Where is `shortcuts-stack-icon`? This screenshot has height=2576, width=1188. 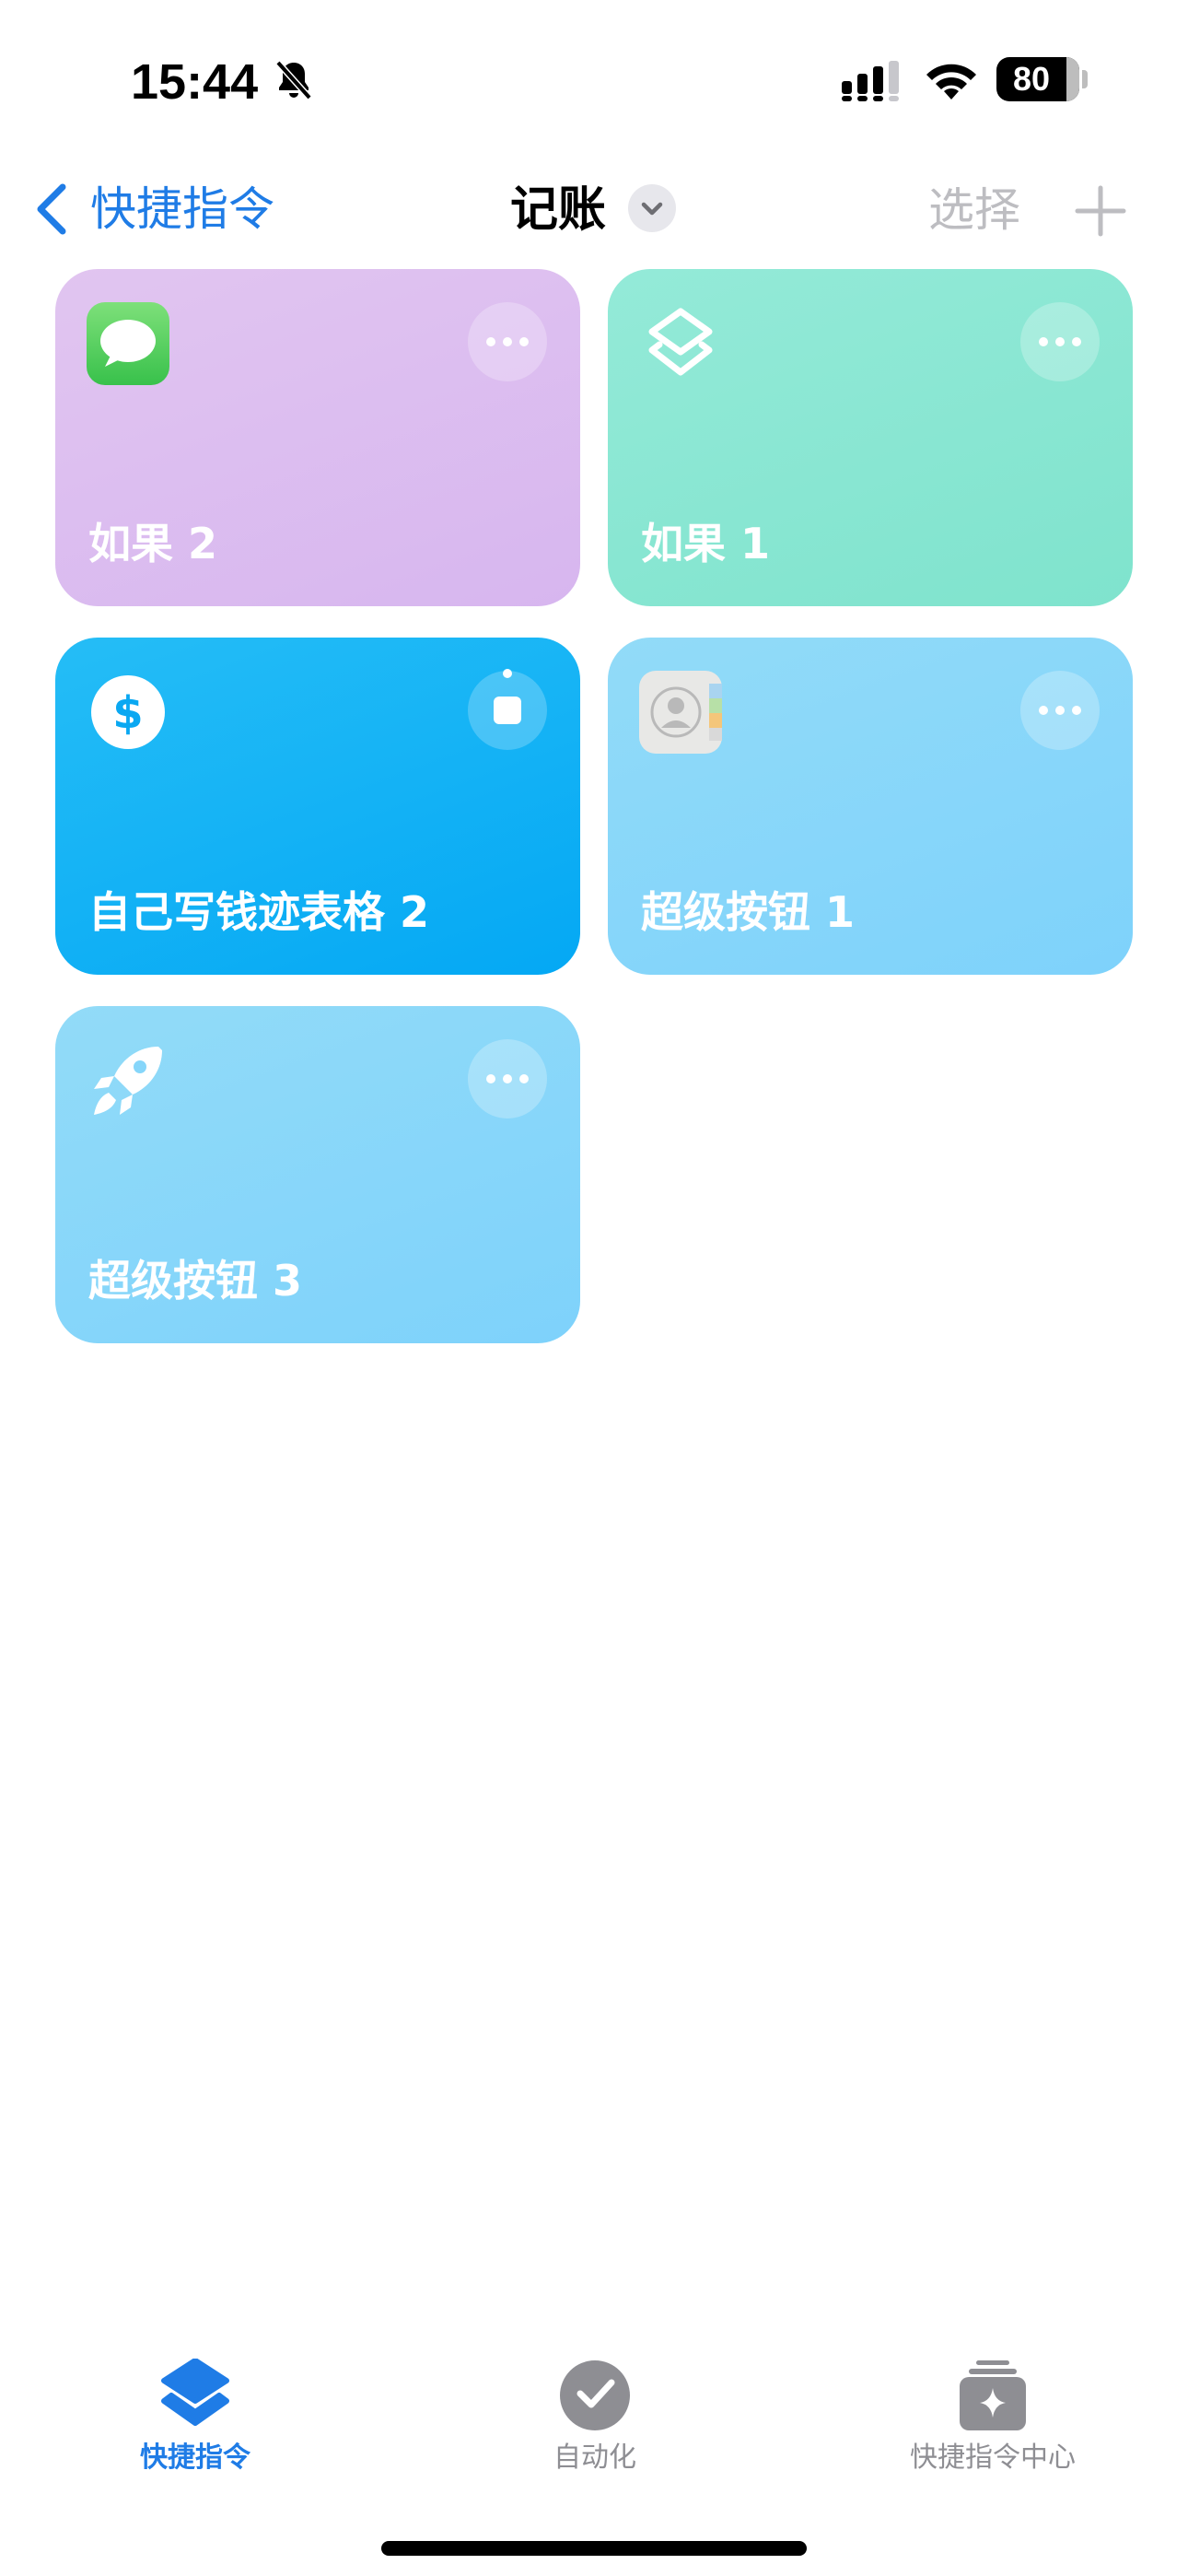 shortcuts-stack-icon is located at coordinates (195, 2392).